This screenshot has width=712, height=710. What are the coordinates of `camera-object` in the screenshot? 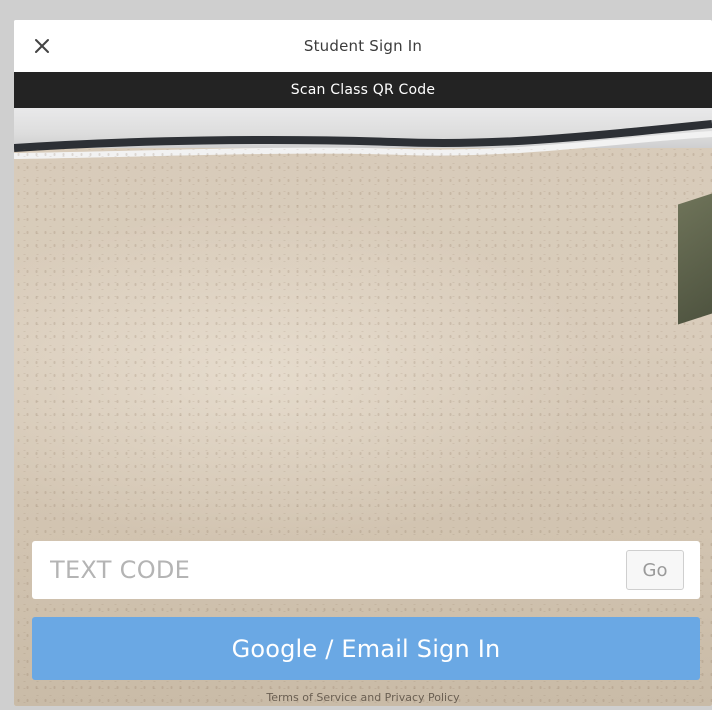 It's located at (695, 258).